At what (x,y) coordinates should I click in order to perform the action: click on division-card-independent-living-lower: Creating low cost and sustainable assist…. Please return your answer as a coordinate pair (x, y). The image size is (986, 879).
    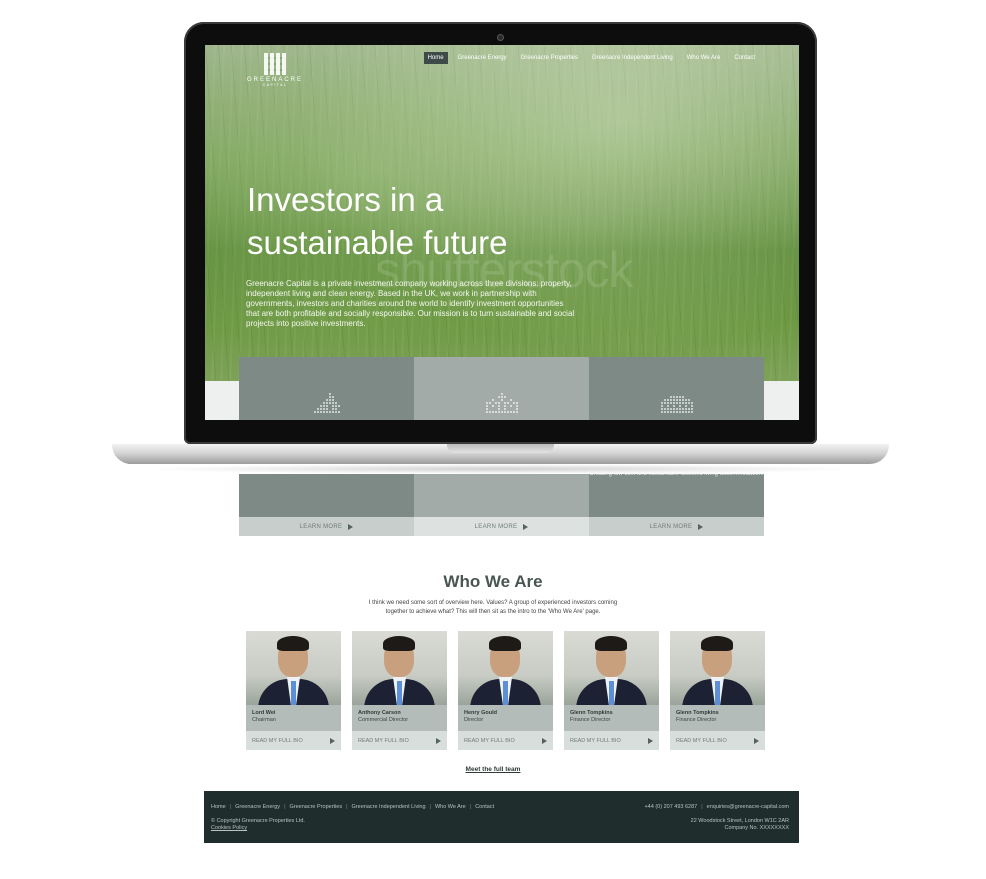
    Looking at the image, I should click on (676, 503).